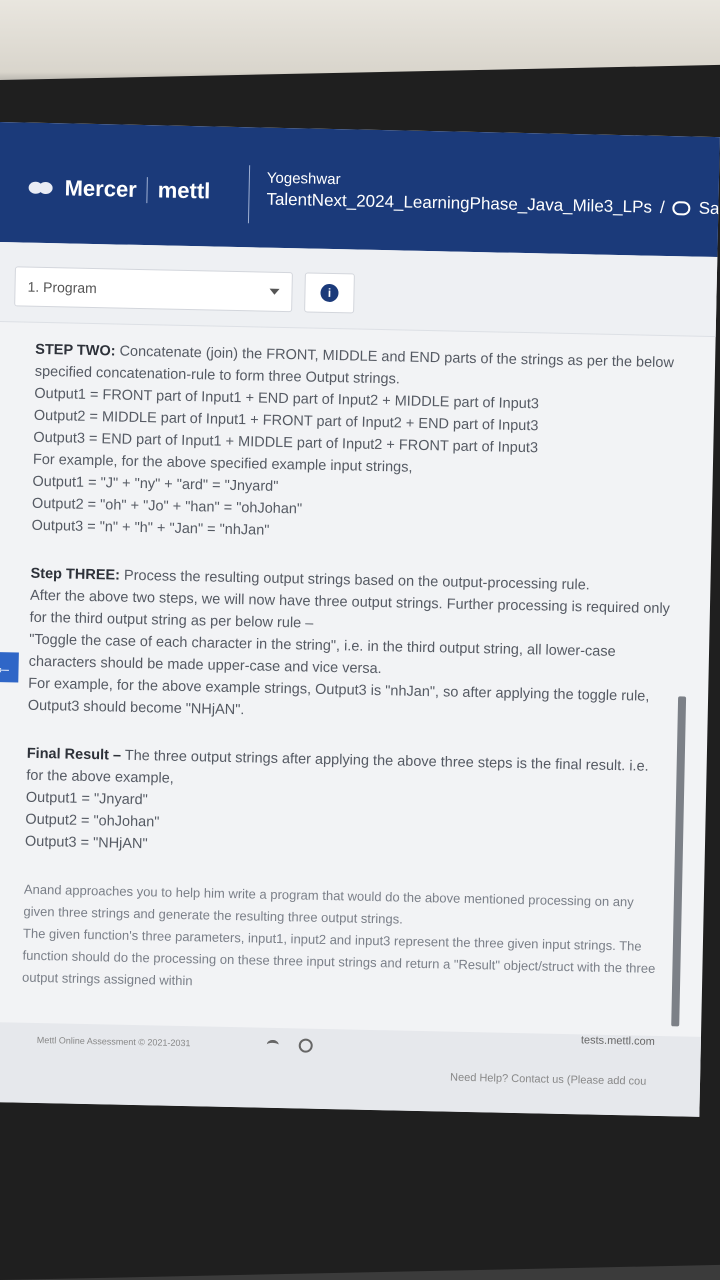  I want to click on info-icon: i, so click(329, 293).